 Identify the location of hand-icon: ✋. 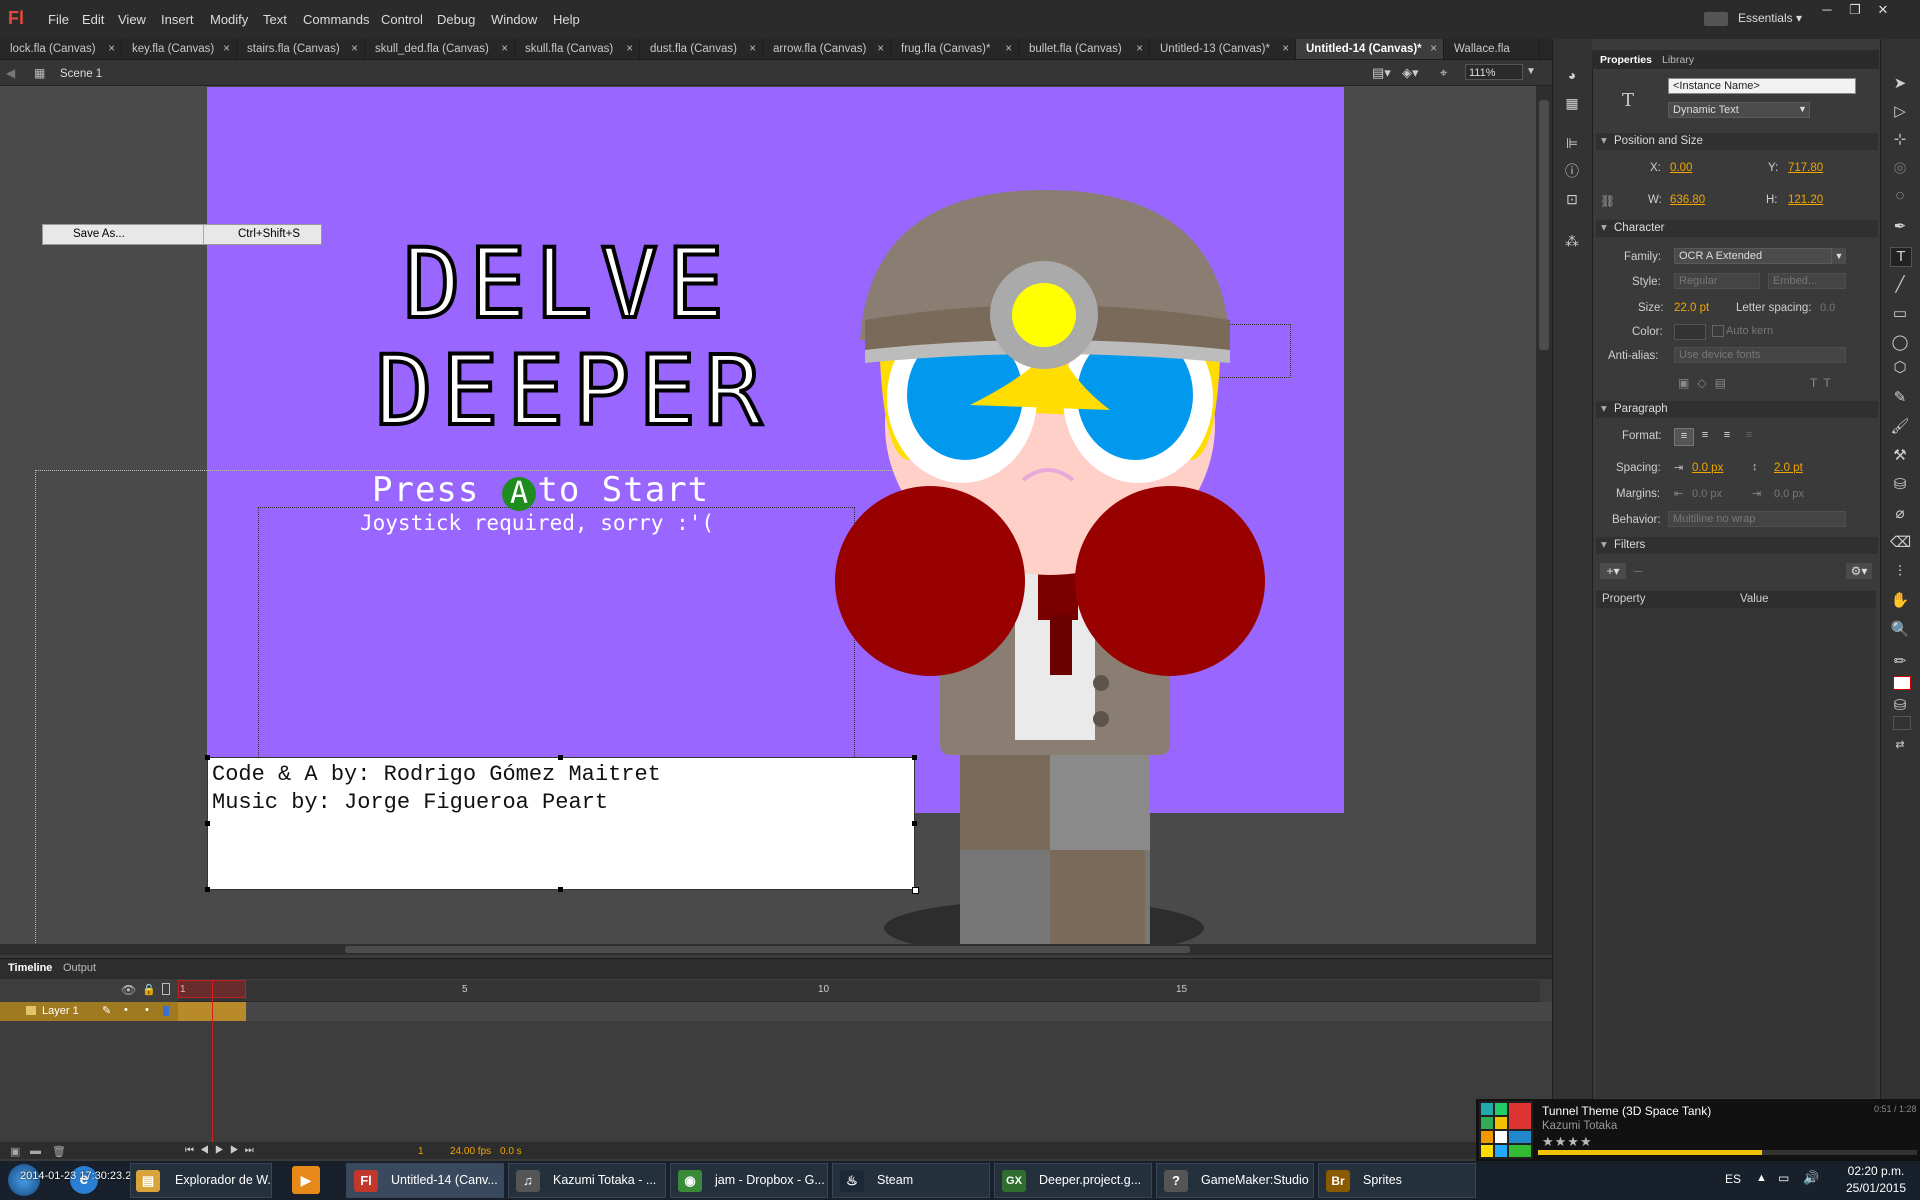
(1900, 601).